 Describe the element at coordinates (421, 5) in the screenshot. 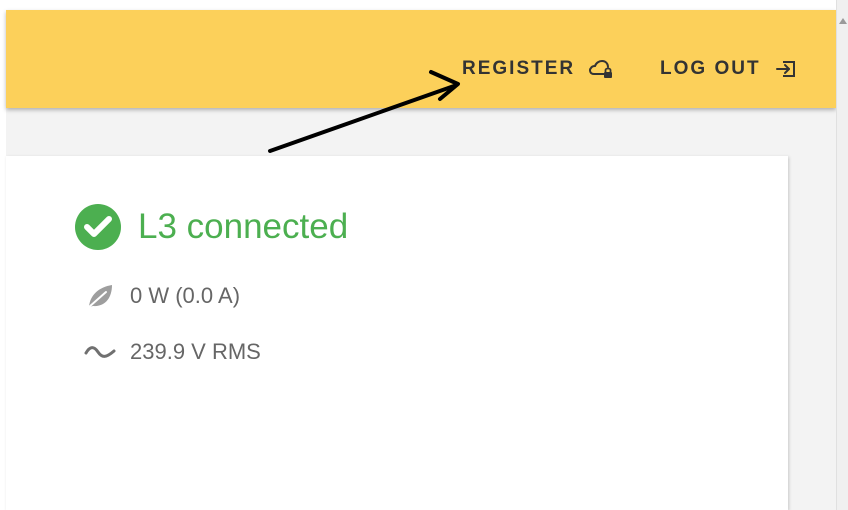

I see `top-strip` at that location.